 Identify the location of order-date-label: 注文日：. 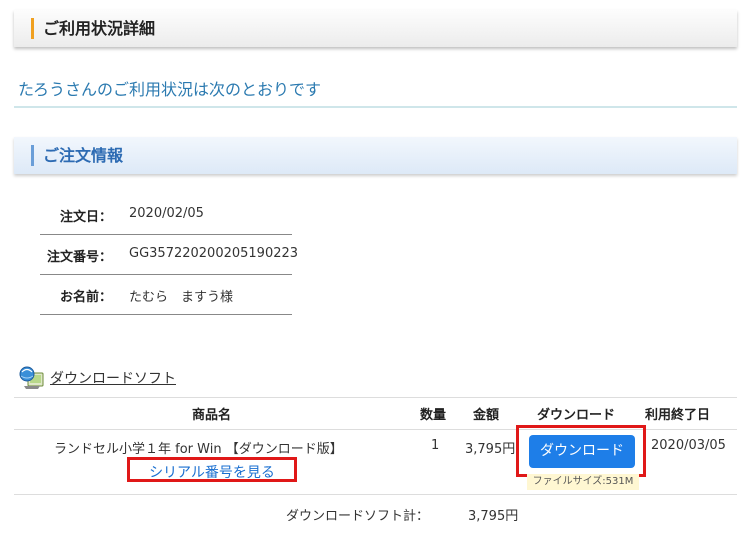
(85, 217).